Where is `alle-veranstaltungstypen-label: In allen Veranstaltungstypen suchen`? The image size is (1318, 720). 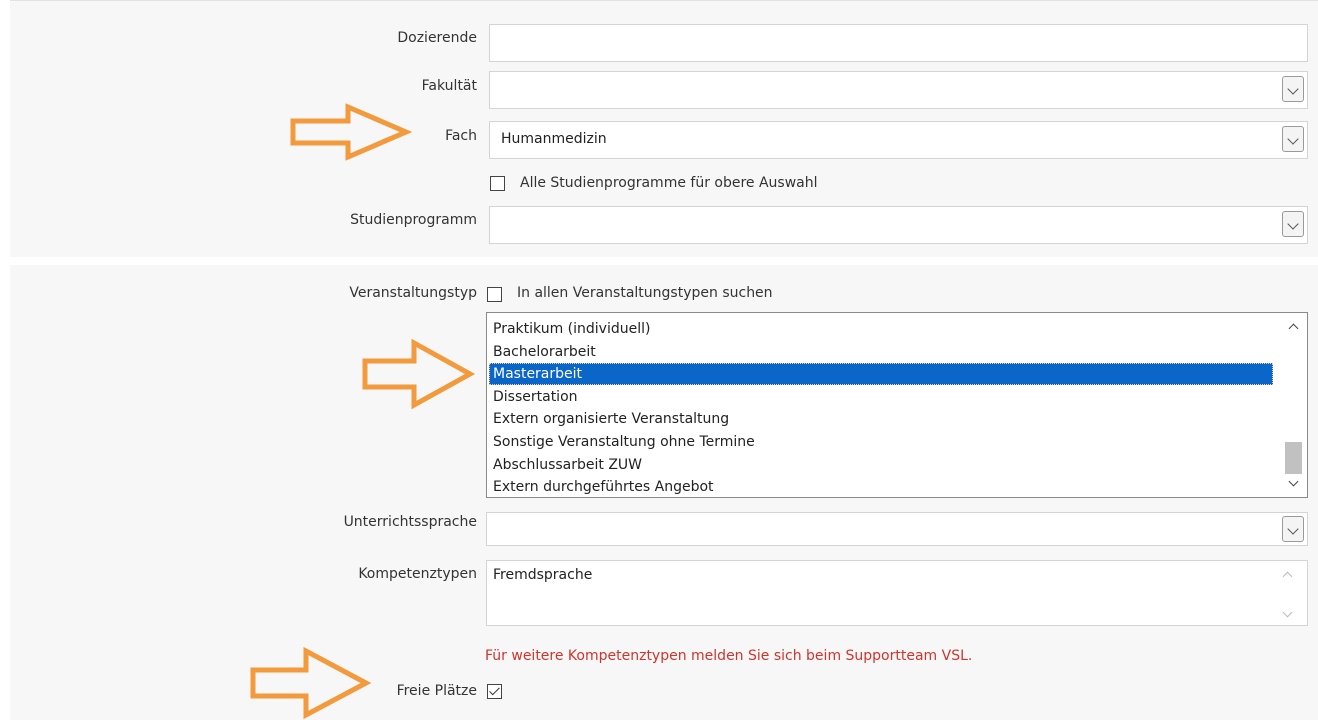 alle-veranstaltungstypen-label: In allen Veranstaltungstypen suchen is located at coordinates (645, 293).